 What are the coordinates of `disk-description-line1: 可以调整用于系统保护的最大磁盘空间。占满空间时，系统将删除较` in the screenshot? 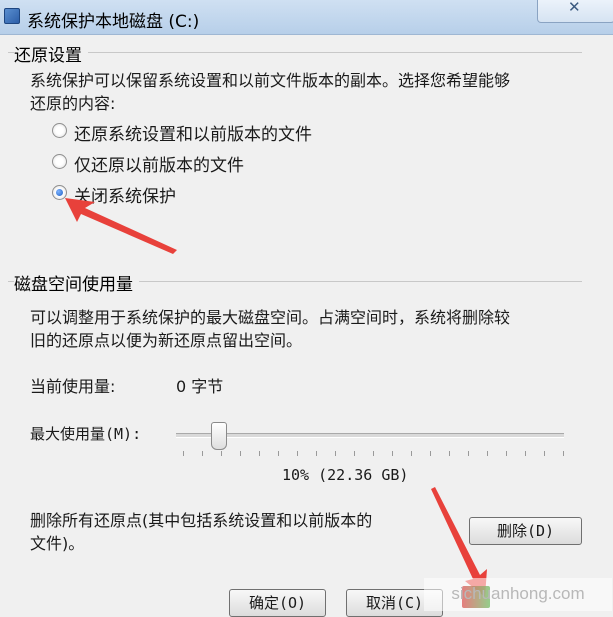 It's located at (270, 317).